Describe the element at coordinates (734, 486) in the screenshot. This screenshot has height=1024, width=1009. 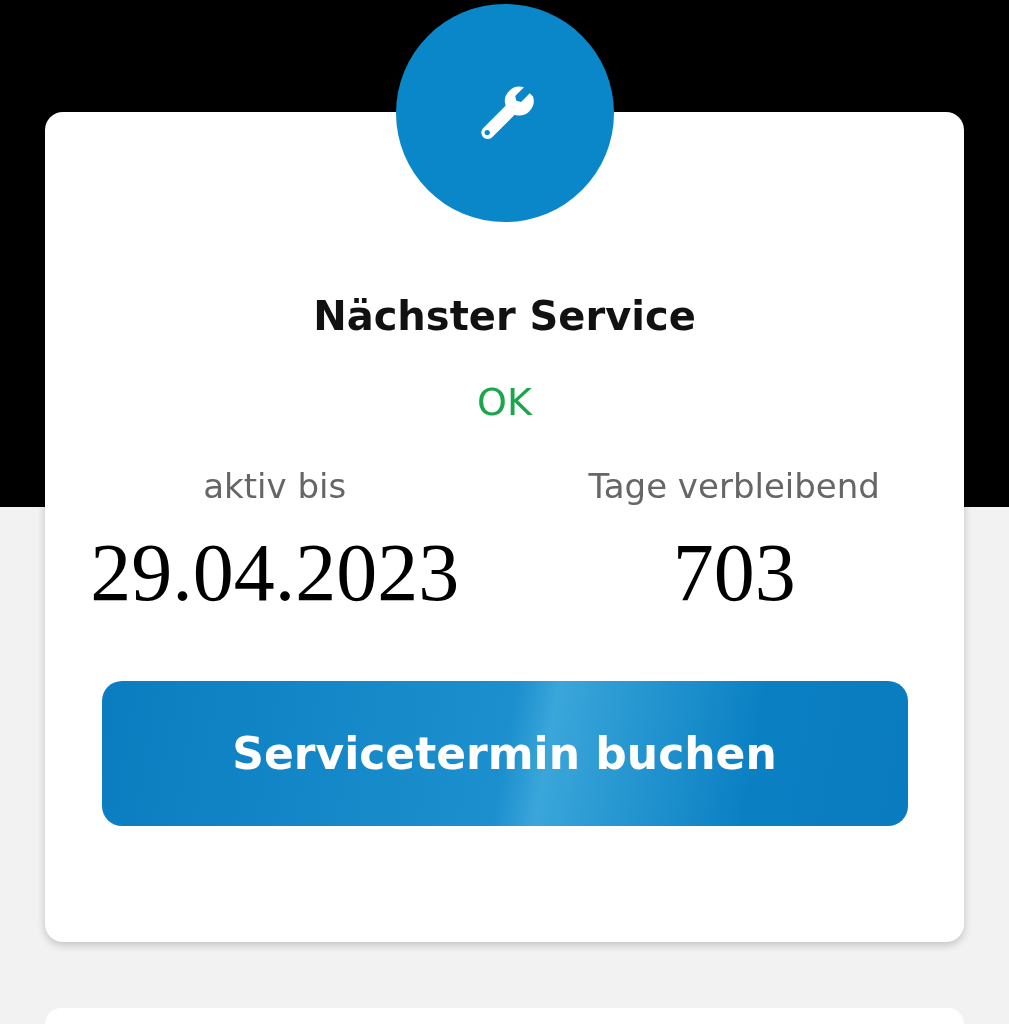
I see `stat-label: Tage verbleibend` at that location.